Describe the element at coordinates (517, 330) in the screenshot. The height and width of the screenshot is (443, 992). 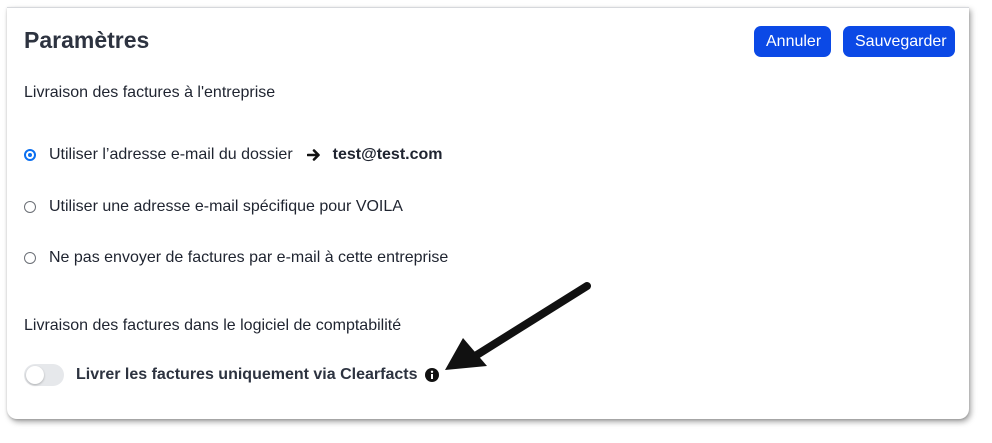
I see `annotation-arrow-icon` at that location.